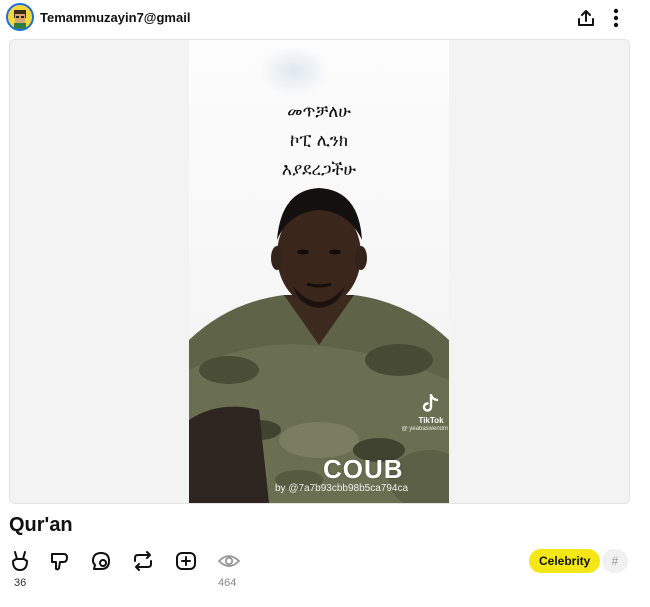 Image resolution: width=650 pixels, height=607 pixels. I want to click on comment-icon, so click(101, 561).